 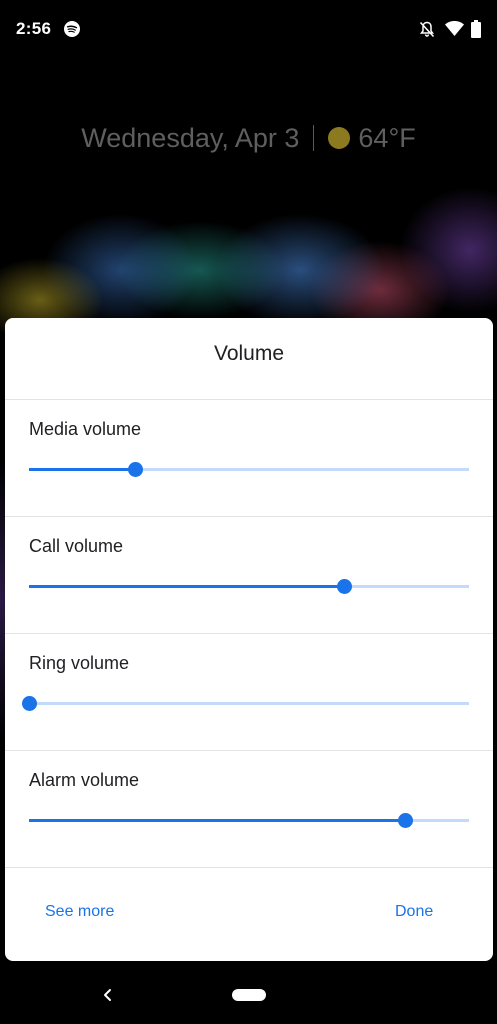 What do you see at coordinates (427, 29) in the screenshot?
I see `bell-off-icon` at bounding box center [427, 29].